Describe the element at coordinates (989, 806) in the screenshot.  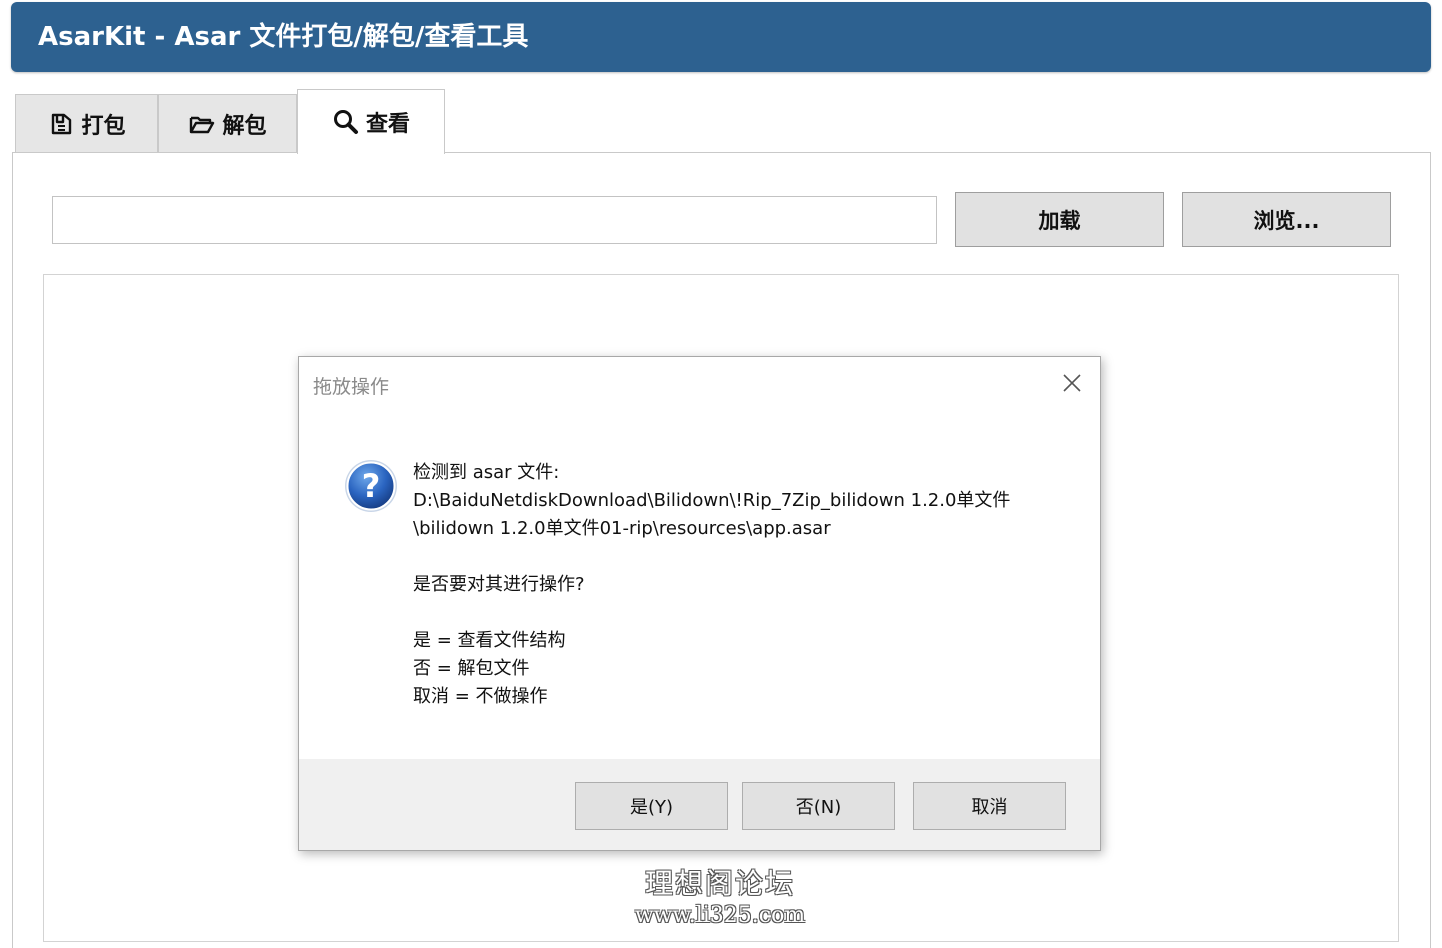
I see `cancel-button: 取消` at that location.